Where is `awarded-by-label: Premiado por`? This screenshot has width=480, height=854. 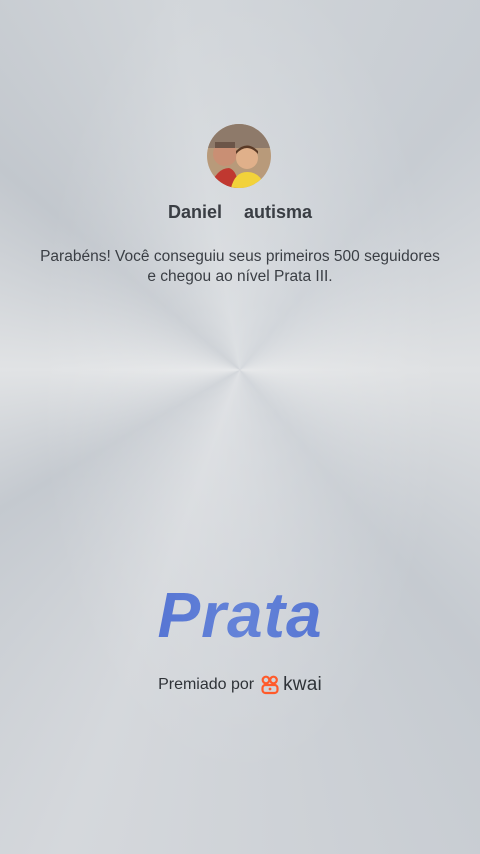
awarded-by-label: Premiado por is located at coordinates (206, 684).